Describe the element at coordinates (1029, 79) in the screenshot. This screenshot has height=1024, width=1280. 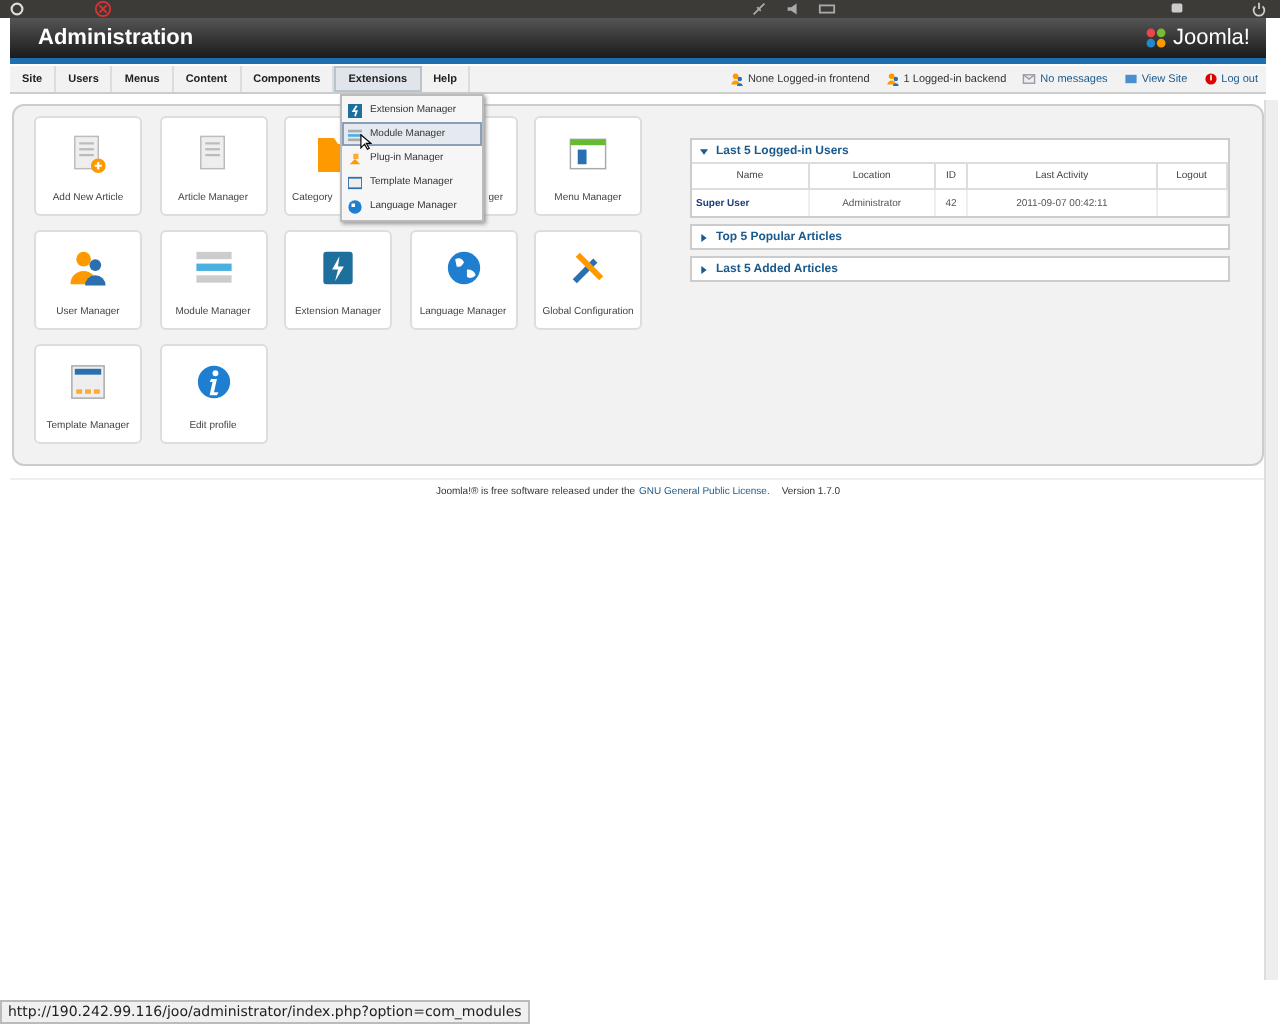
I see `envelope-icon` at that location.